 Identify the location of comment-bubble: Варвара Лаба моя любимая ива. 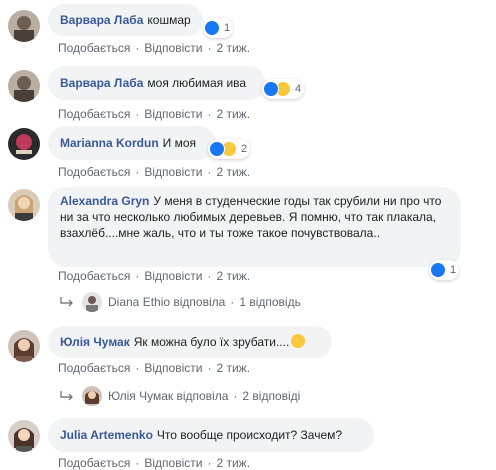
(157, 83).